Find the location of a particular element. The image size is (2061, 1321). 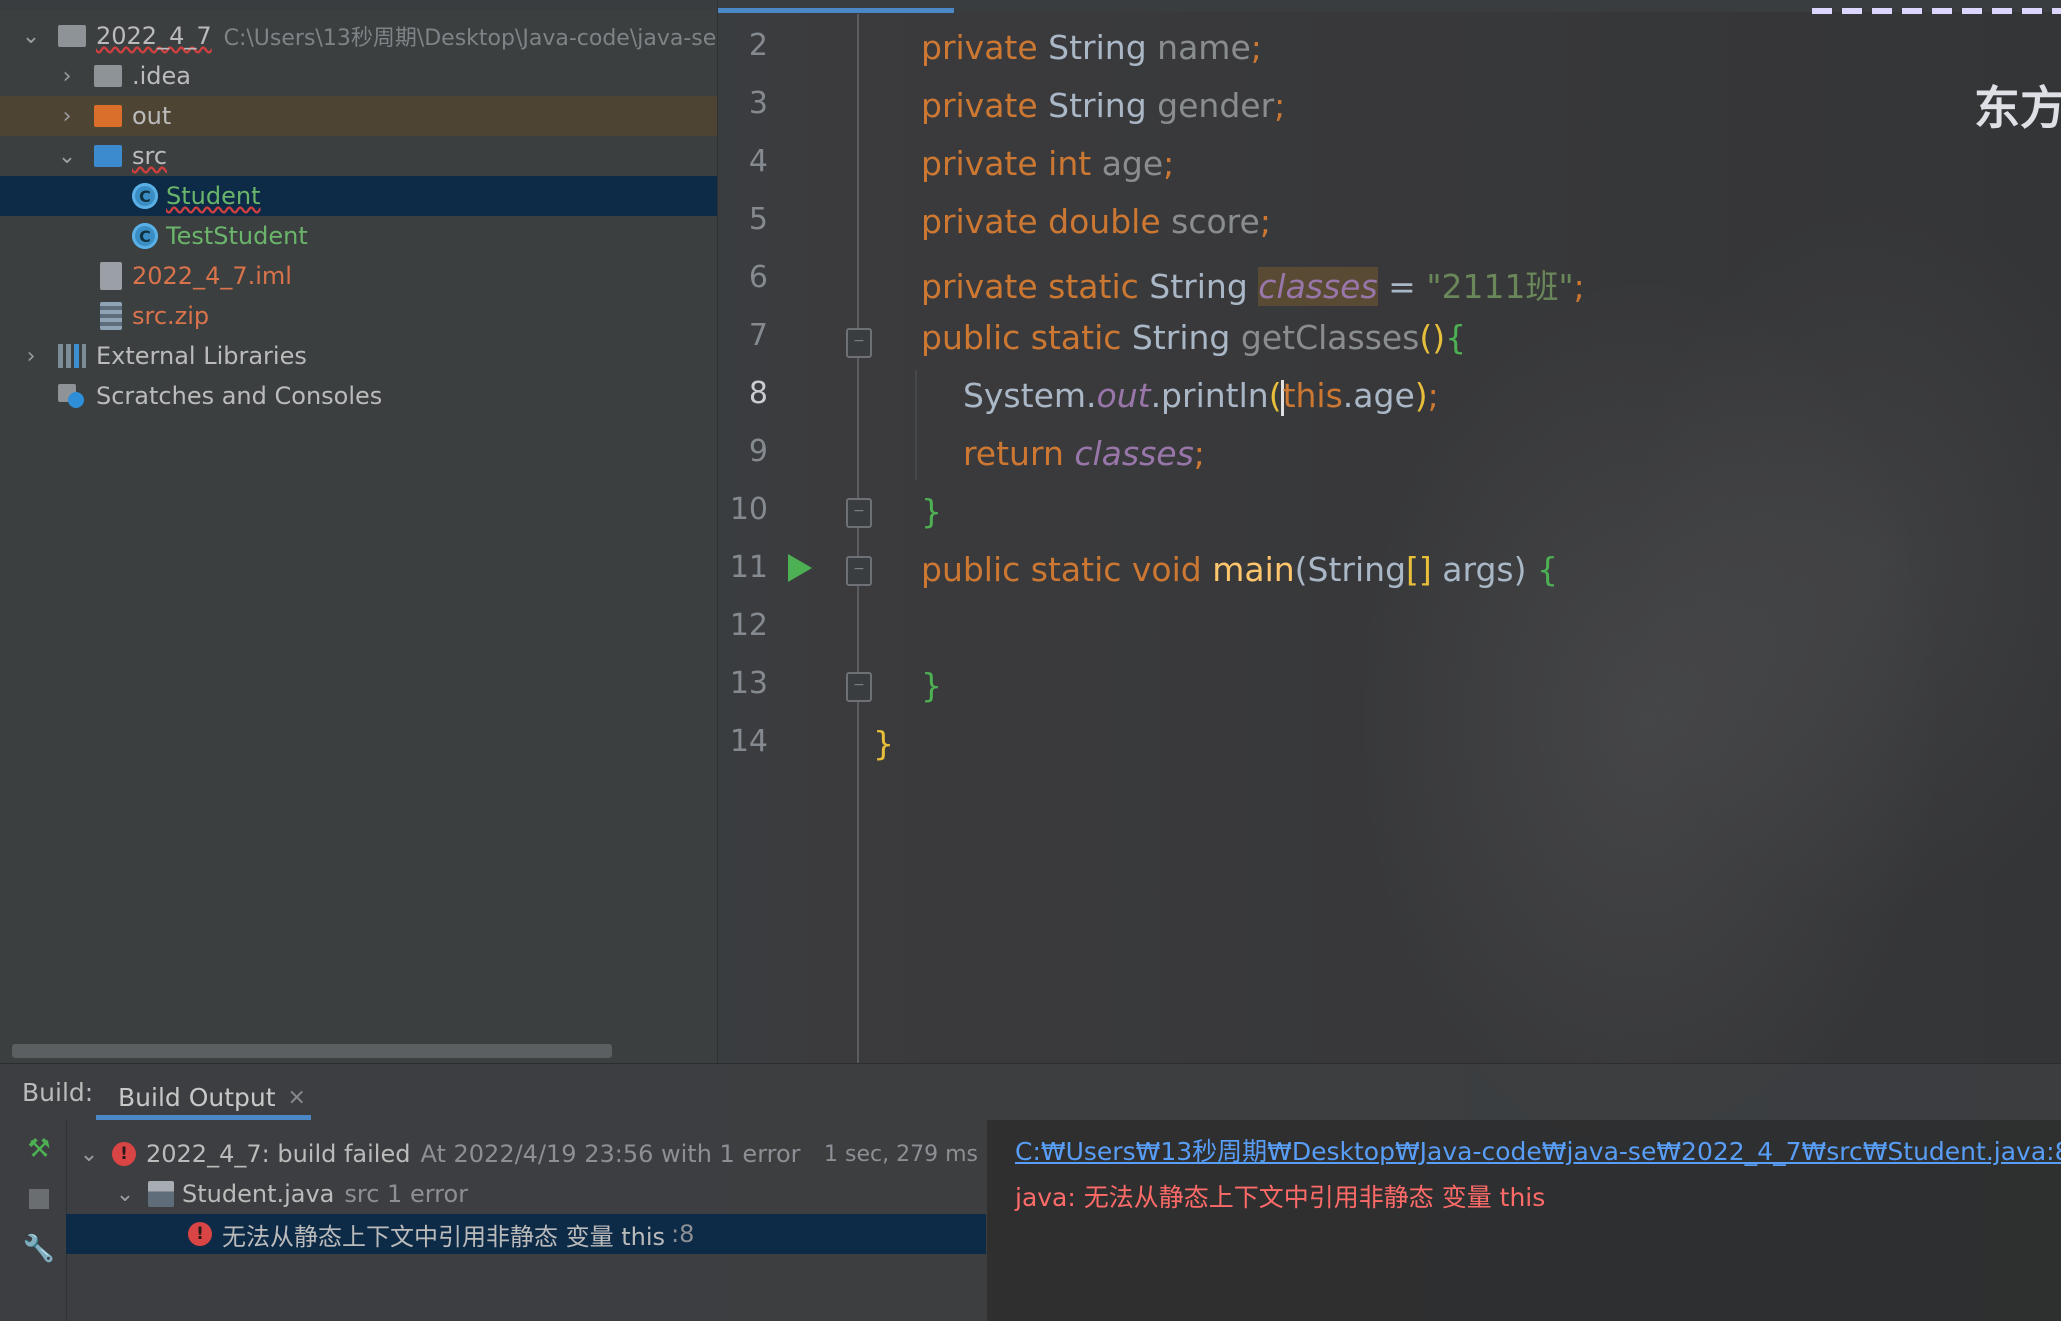

code-token: name is located at coordinates (1204, 47).